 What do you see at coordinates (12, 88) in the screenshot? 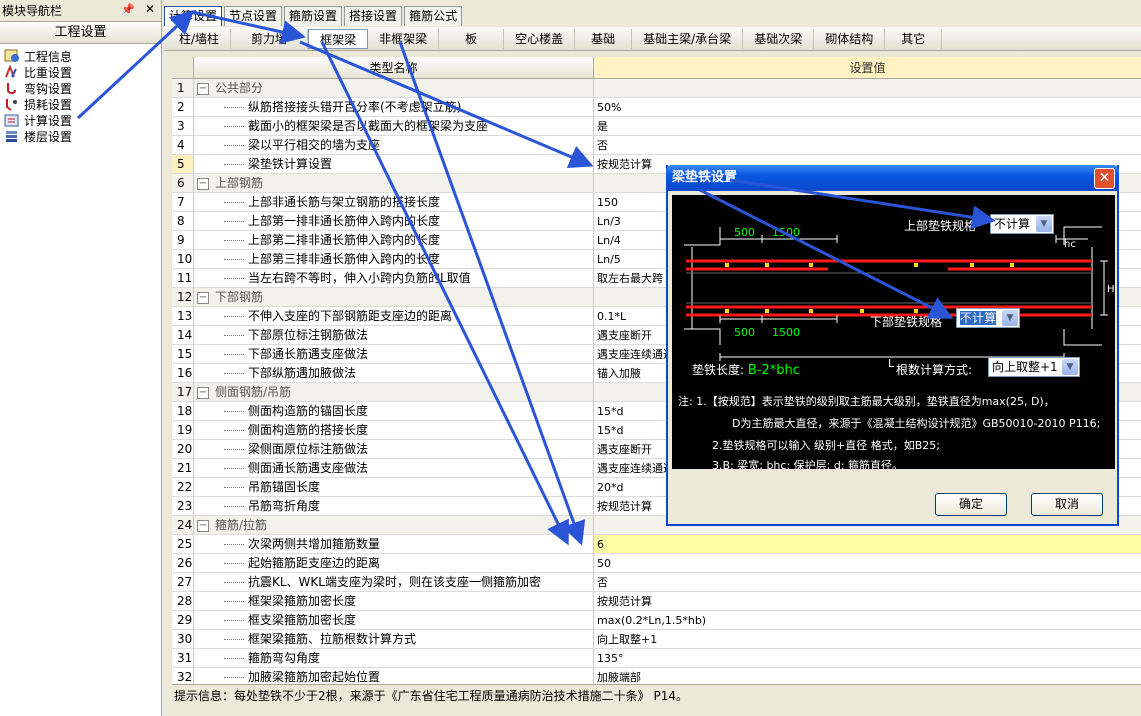
I see `hook-icon` at bounding box center [12, 88].